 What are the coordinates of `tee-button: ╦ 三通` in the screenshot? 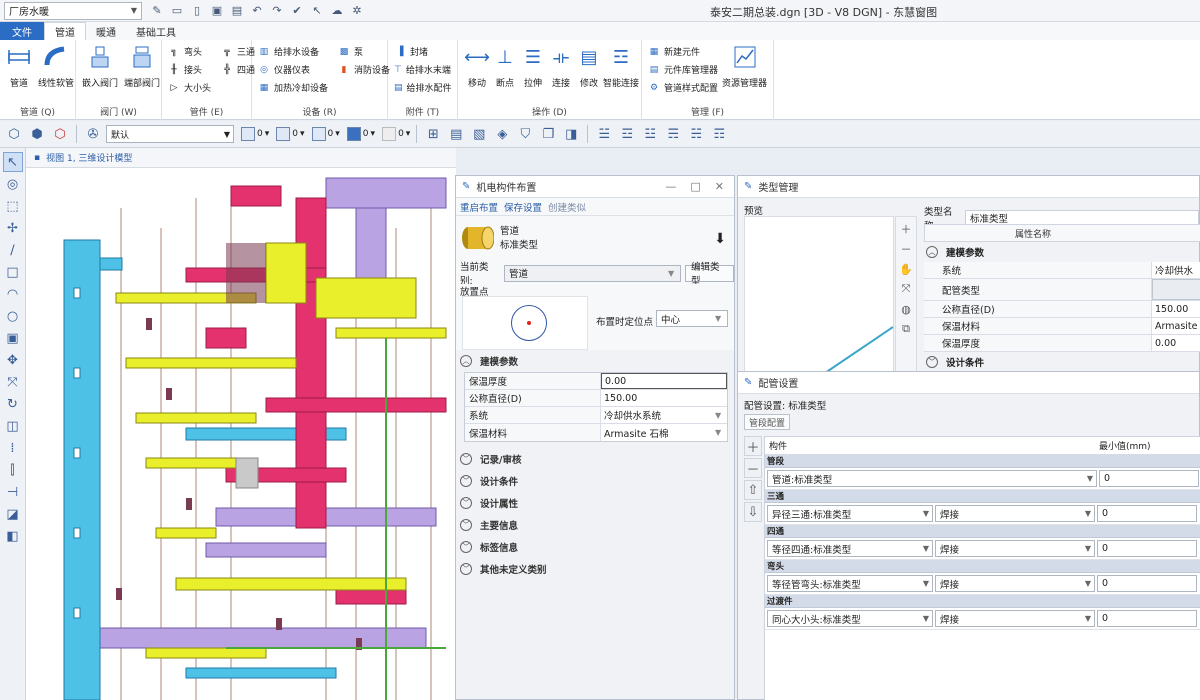 It's located at (238, 51).